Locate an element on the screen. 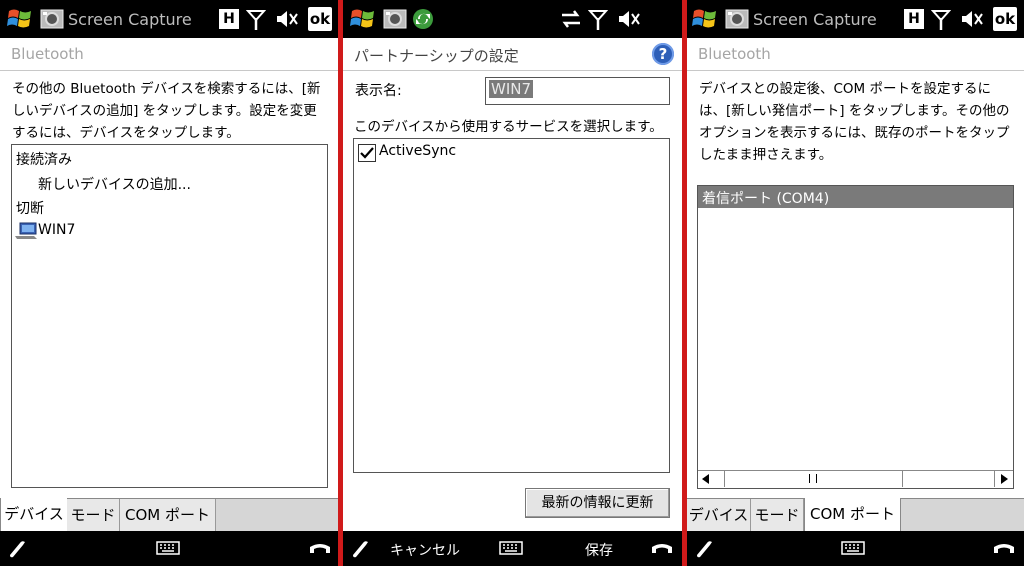 Image resolution: width=1024 pixels, height=566 pixels. scroll-left-arrow-icon is located at coordinates (705, 479).